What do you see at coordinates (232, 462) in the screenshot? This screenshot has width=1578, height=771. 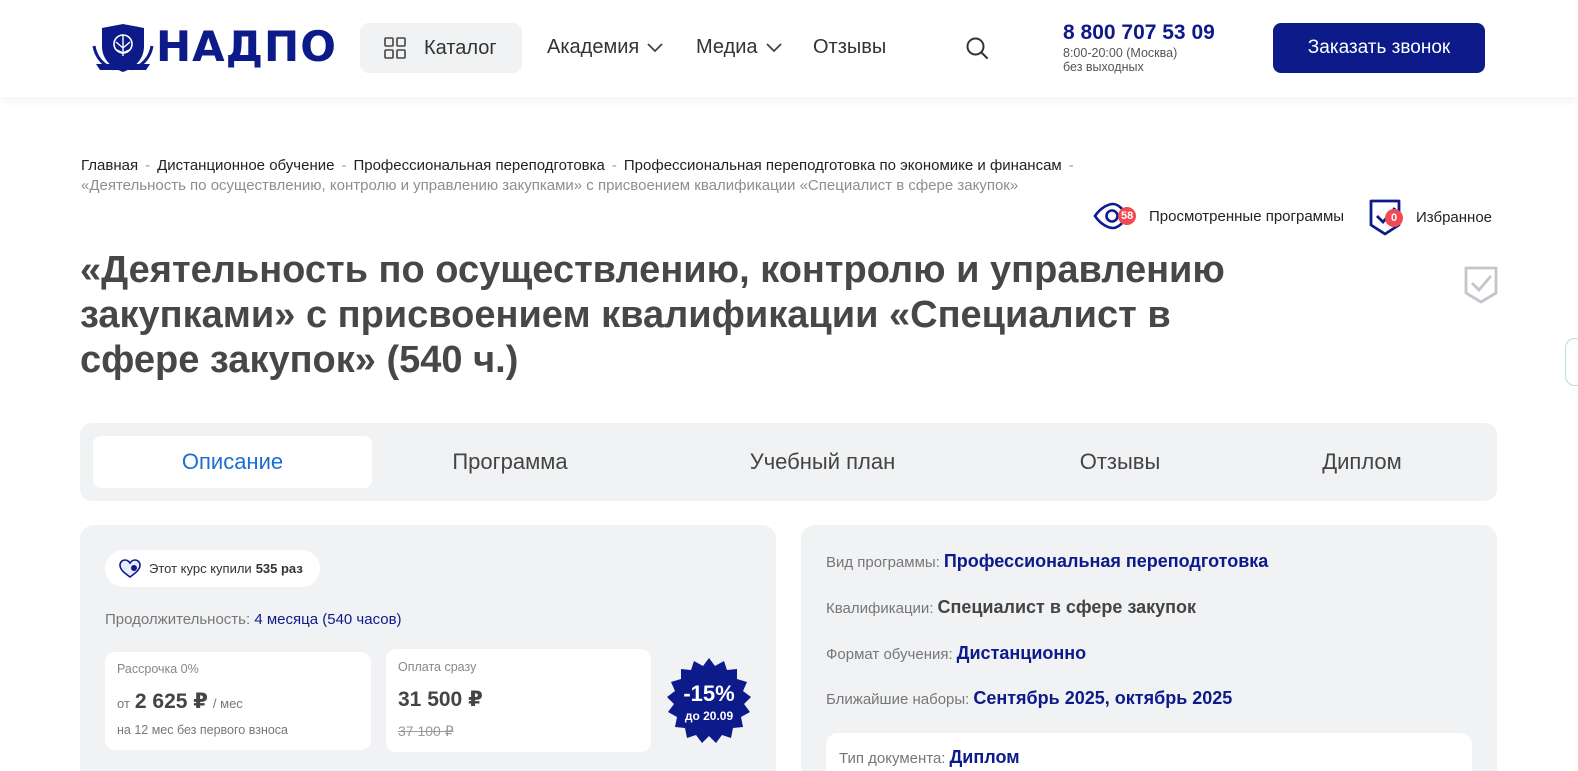 I see `tab-description: Описание` at bounding box center [232, 462].